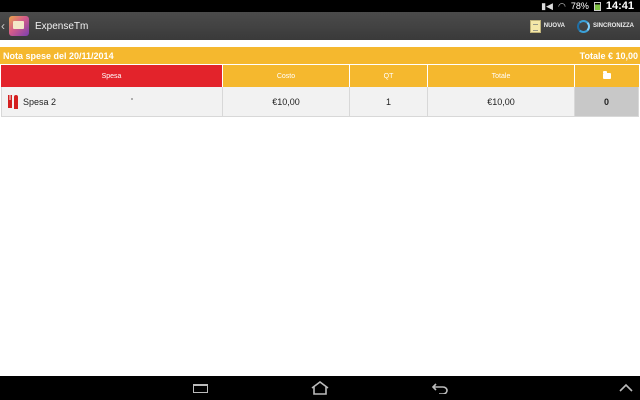 Image resolution: width=640 pixels, height=400 pixels. Describe the element at coordinates (62, 26) in the screenshot. I see `app-title: ExpenseTm` at that location.